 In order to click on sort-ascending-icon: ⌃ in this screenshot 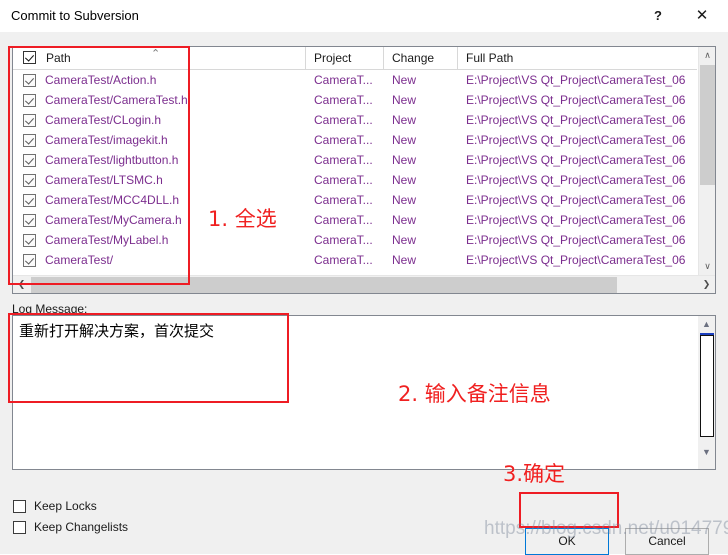, I will do `click(156, 54)`.